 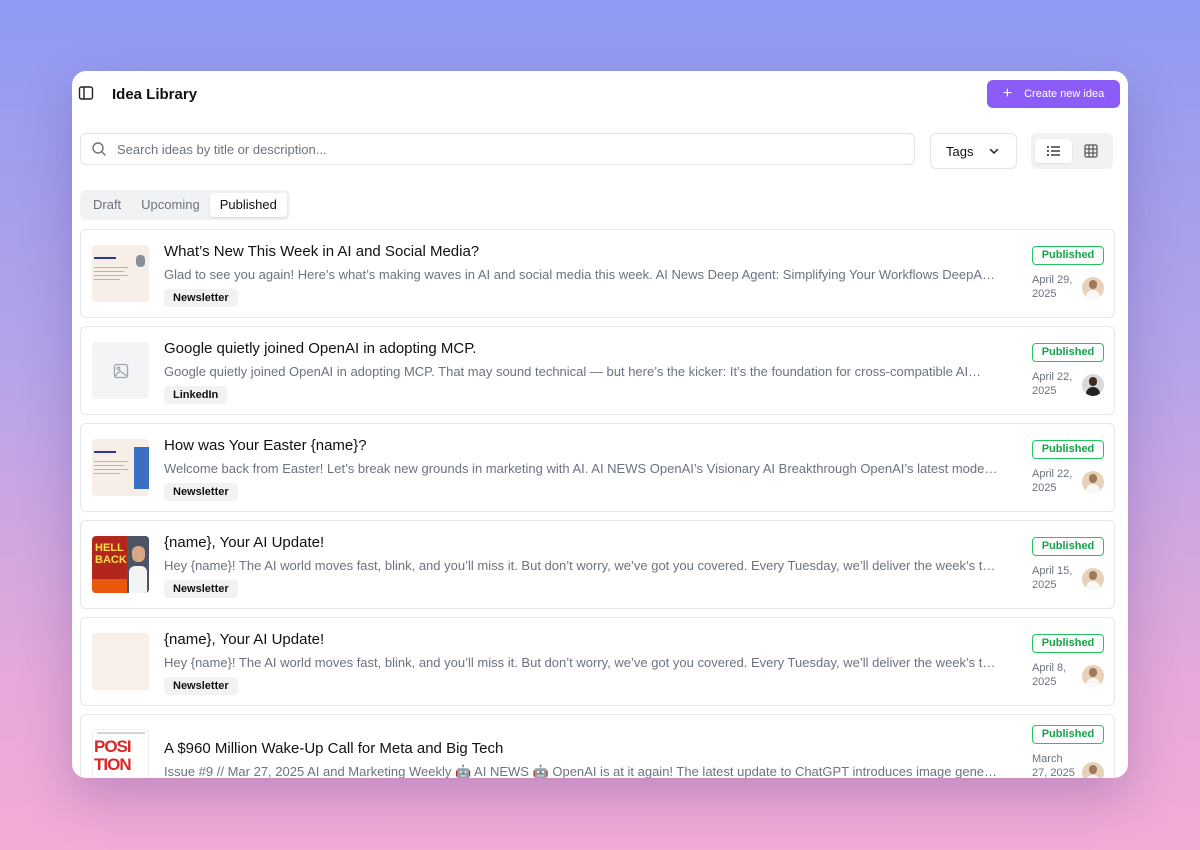 I want to click on plus-icon: +, so click(x=1007, y=93).